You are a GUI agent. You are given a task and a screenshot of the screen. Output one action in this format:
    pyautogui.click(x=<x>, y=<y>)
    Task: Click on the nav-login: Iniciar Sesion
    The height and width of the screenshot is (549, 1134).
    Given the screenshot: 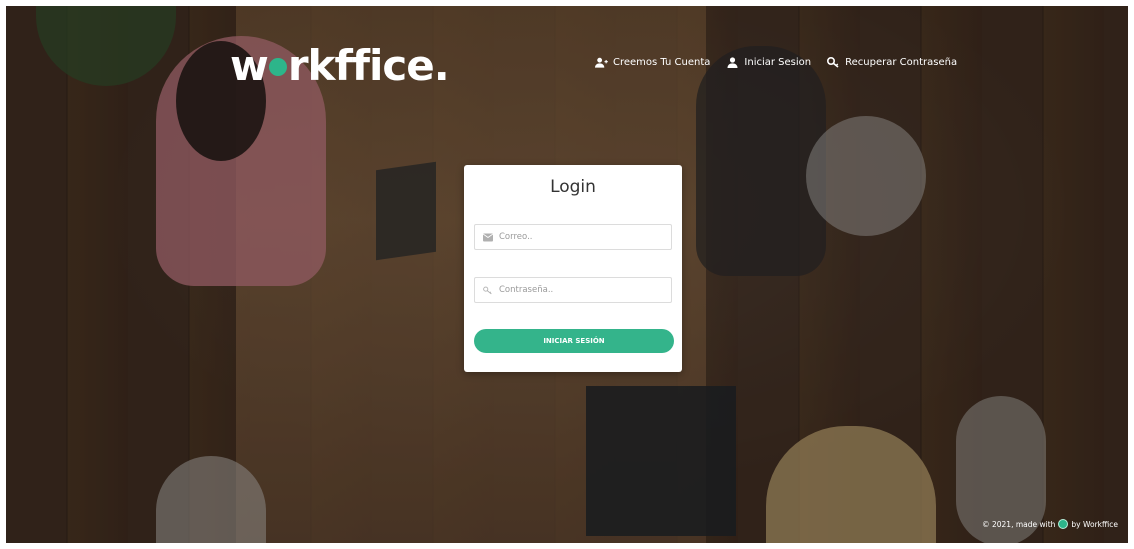 What is the action you would take?
    pyautogui.click(x=768, y=62)
    